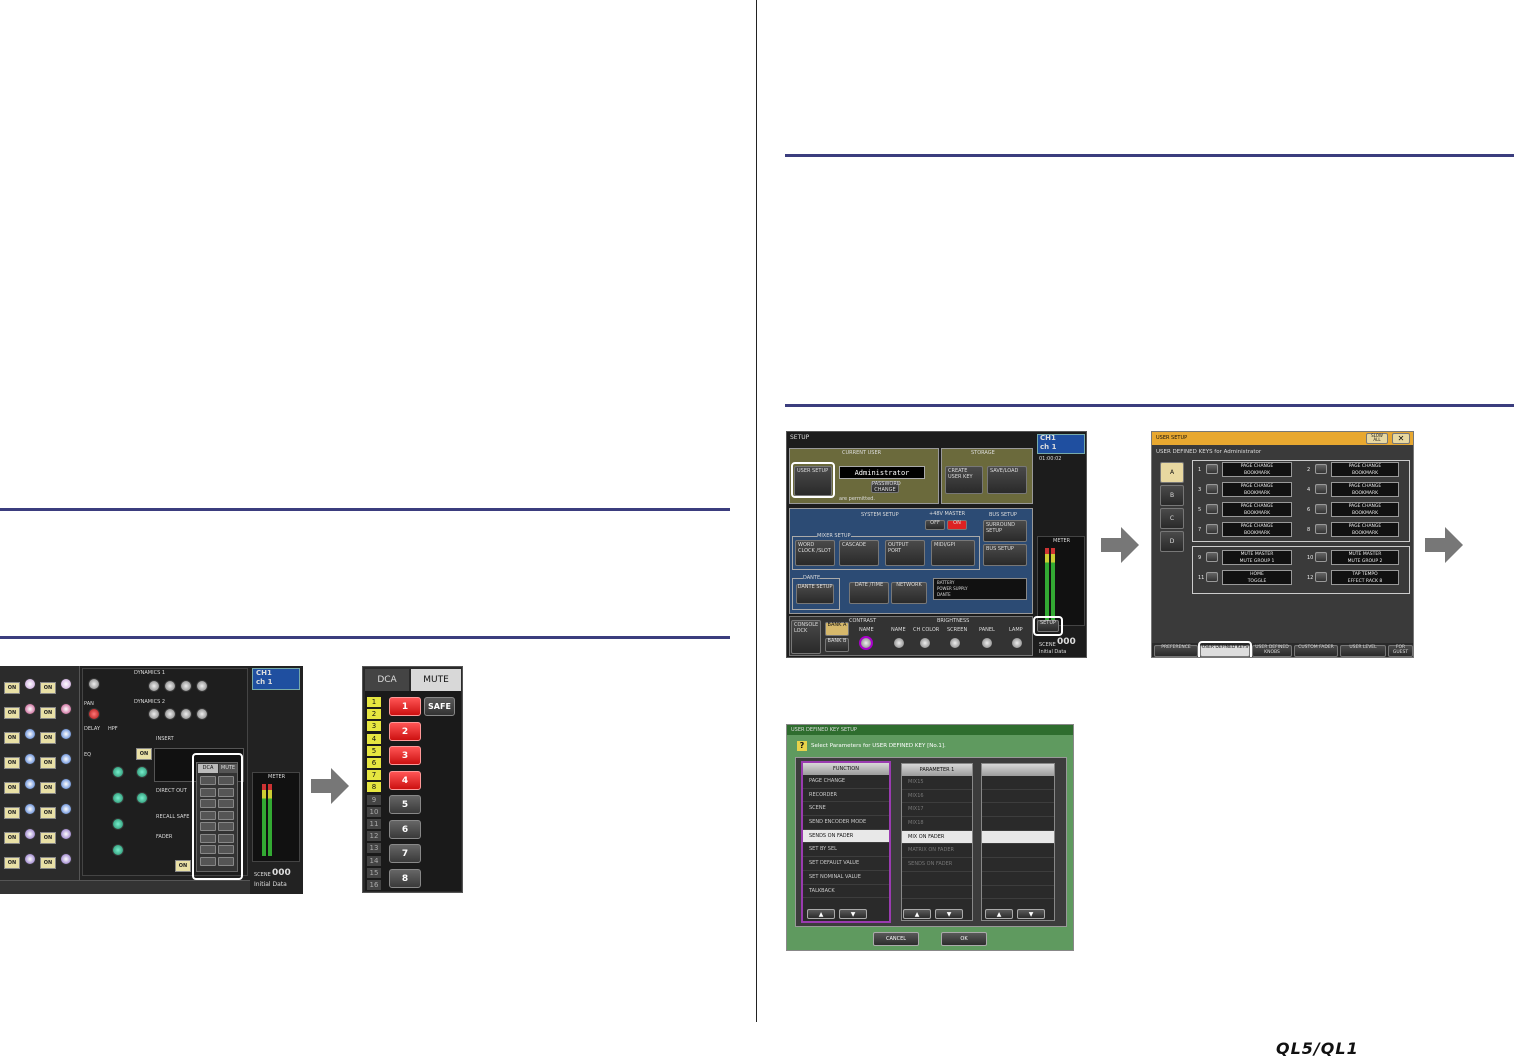 The height and width of the screenshot is (1061, 1514). Describe the element at coordinates (846, 823) in the screenshot. I see `function-item: SEND ENCODER MODE` at that location.